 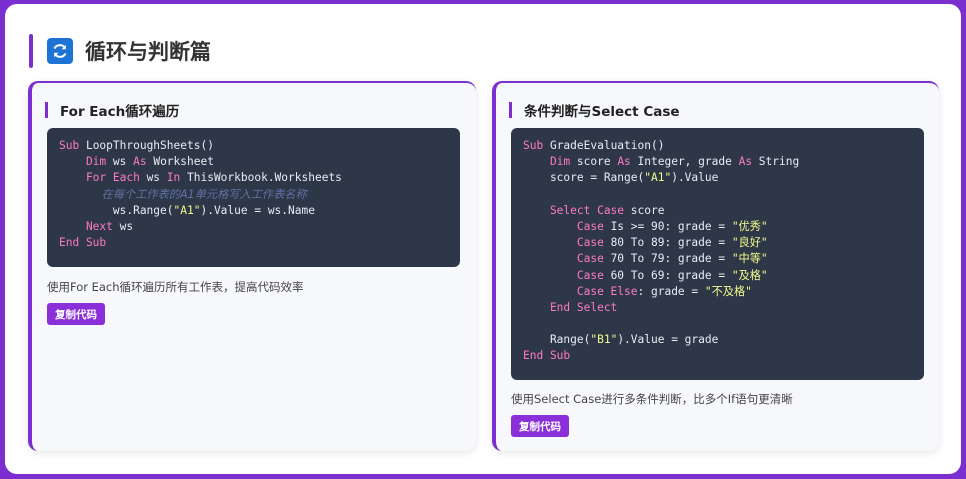 I want to click on code-line: Range("B1").Value = grade, so click(x=717, y=340).